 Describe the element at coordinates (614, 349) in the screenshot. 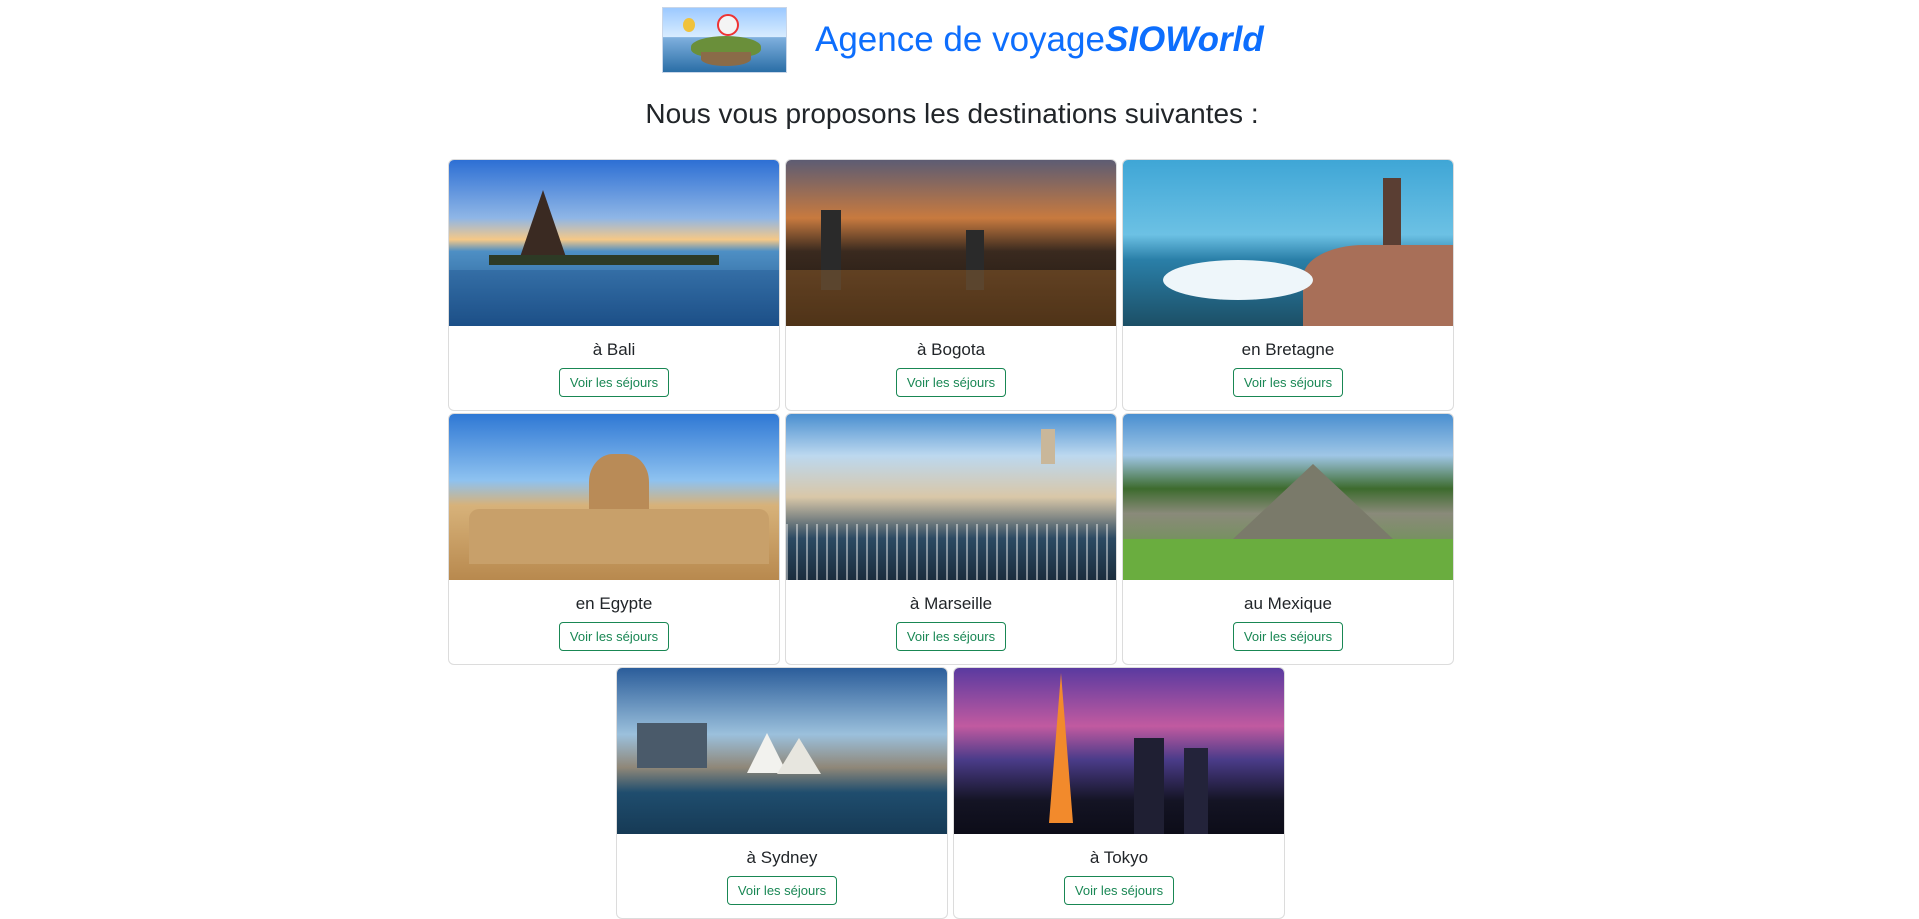

I see `destination-title: à Bali` at that location.